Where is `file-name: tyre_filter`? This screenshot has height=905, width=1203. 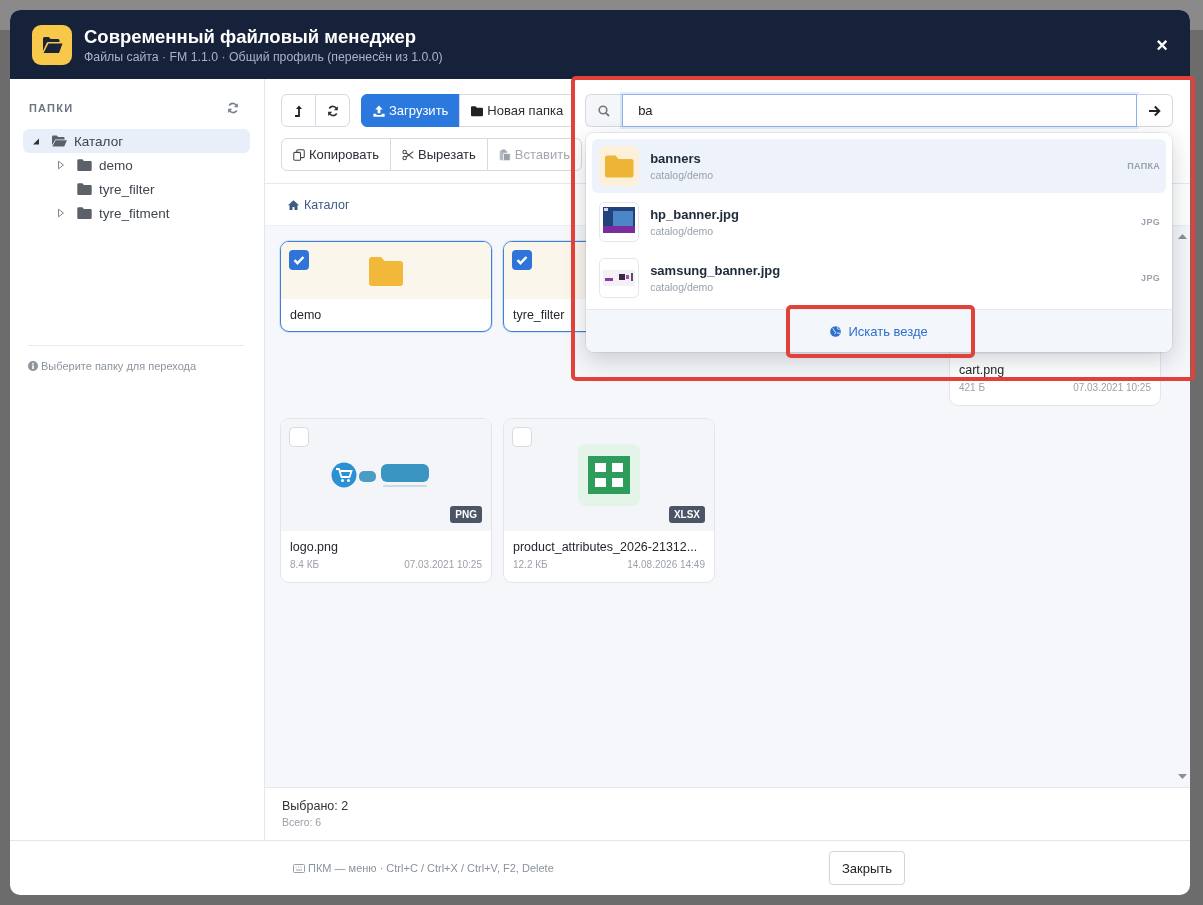 file-name: tyre_filter is located at coordinates (539, 315).